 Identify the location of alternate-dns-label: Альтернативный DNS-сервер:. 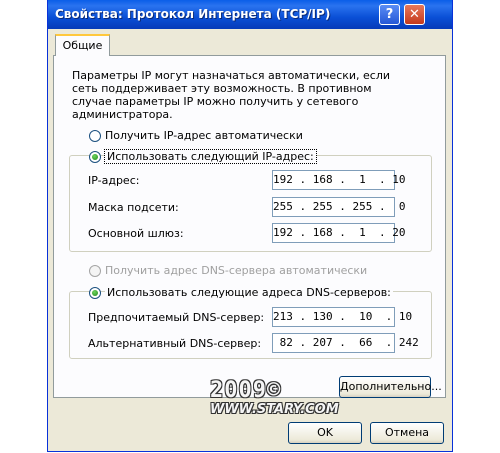
(175, 343).